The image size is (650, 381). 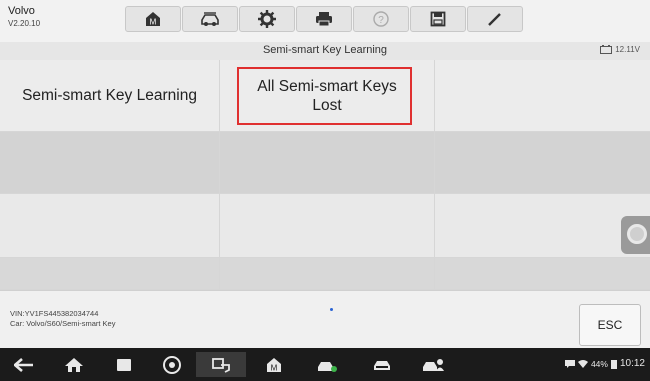 I want to click on print-icon, so click(x=324, y=19).